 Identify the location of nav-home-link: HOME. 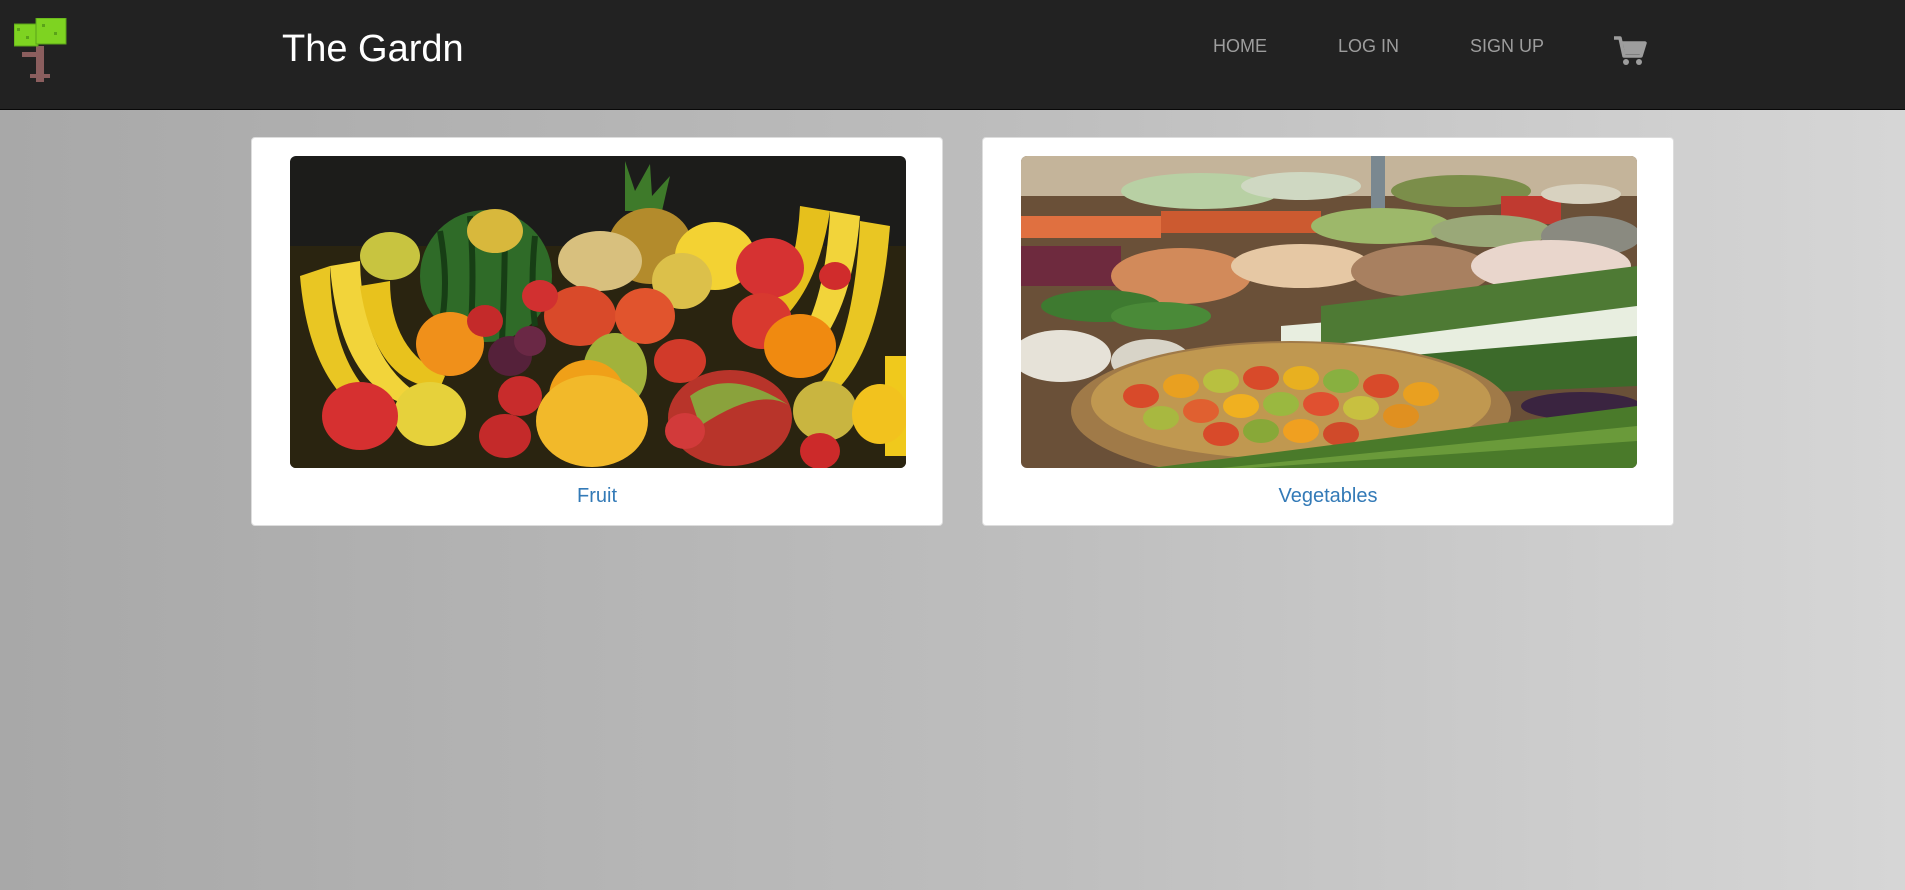
(1240, 46).